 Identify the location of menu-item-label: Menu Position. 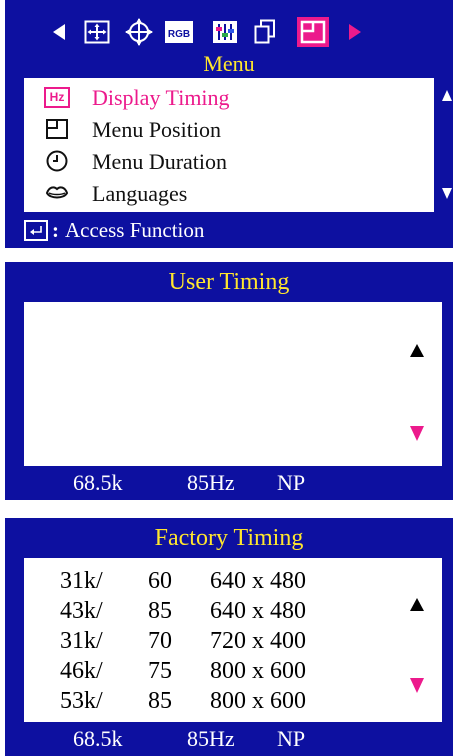
(156, 129).